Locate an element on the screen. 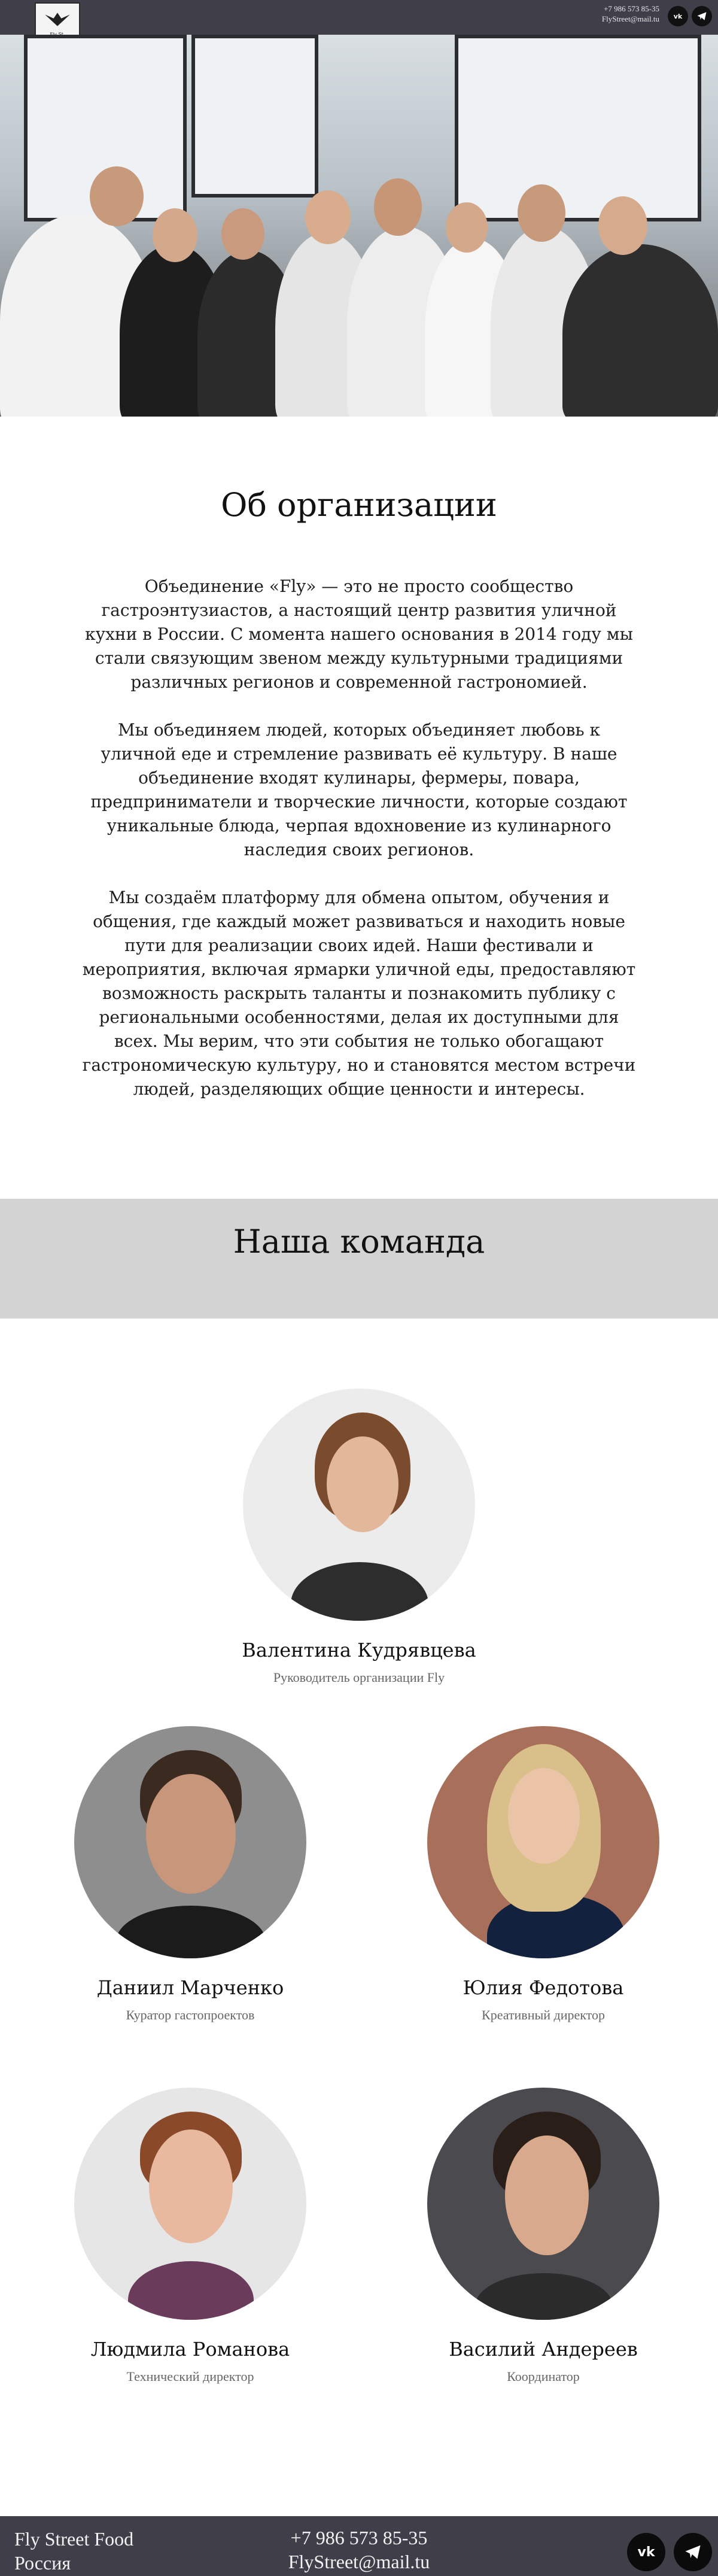  member-name: Валентина Кудрявцева is located at coordinates (359, 1650).